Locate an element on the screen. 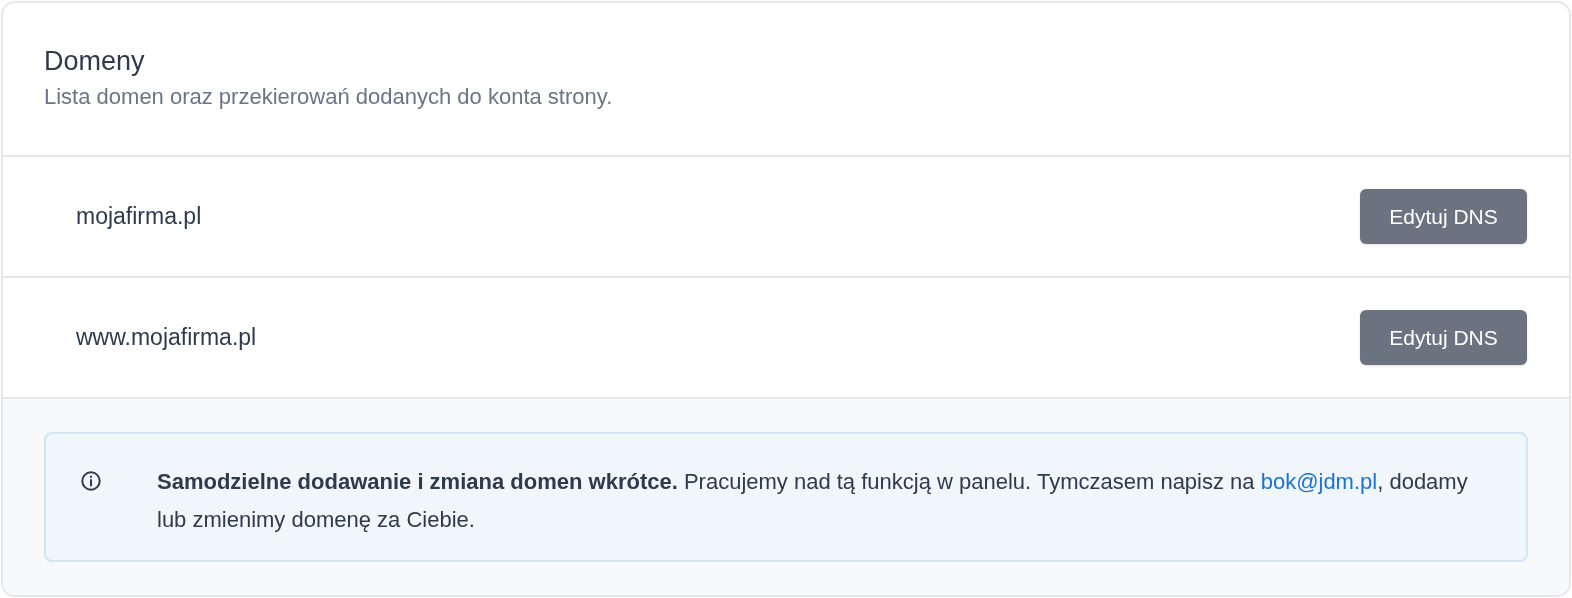 The width and height of the screenshot is (1572, 598). section-title: Domeny is located at coordinates (95, 61).